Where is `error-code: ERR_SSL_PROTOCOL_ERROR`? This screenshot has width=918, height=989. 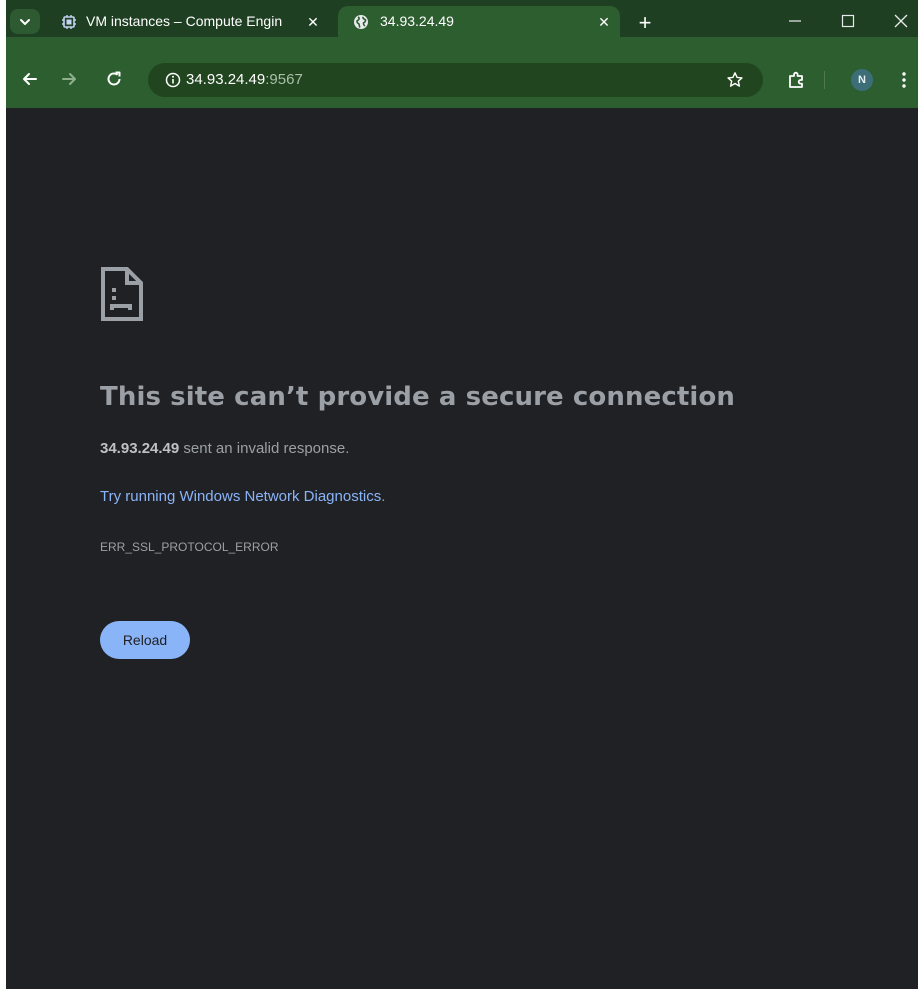 error-code: ERR_SSL_PROTOCOL_ERROR is located at coordinates (189, 547).